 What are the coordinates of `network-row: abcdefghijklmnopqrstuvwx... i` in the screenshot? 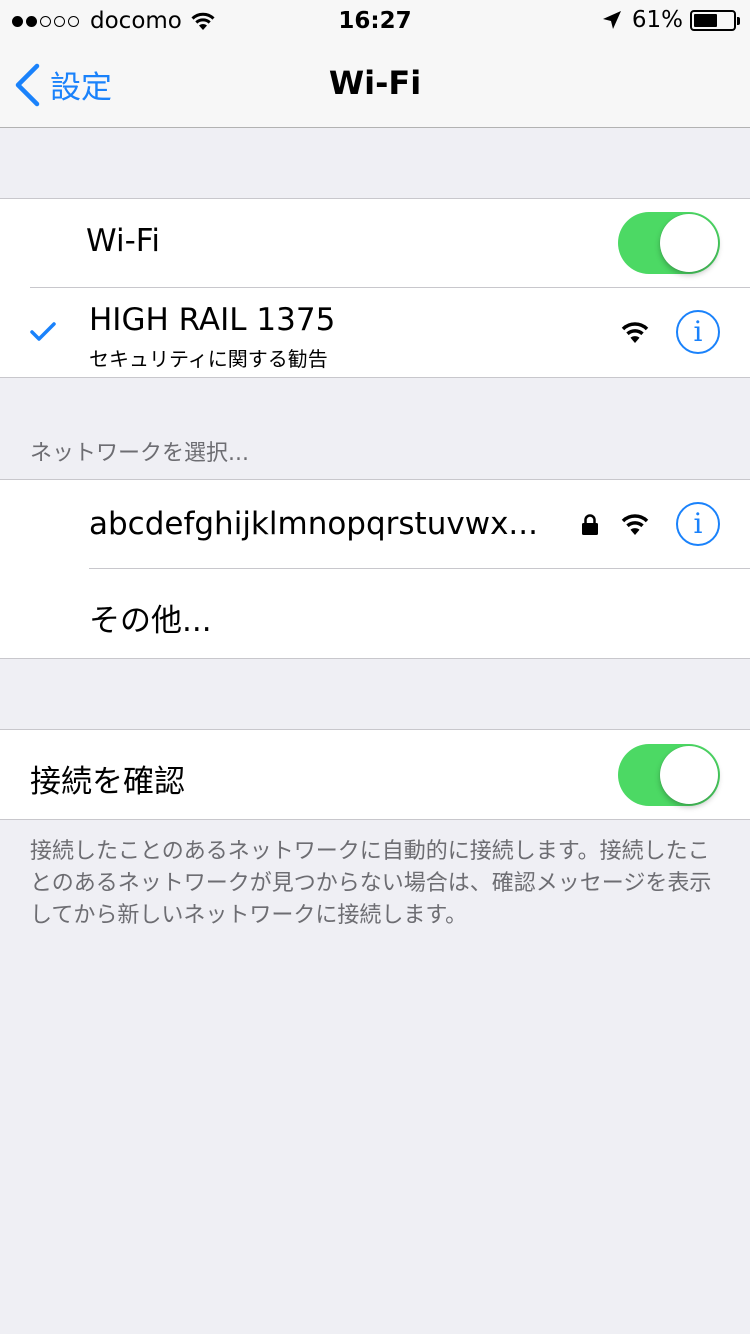 It's located at (375, 524).